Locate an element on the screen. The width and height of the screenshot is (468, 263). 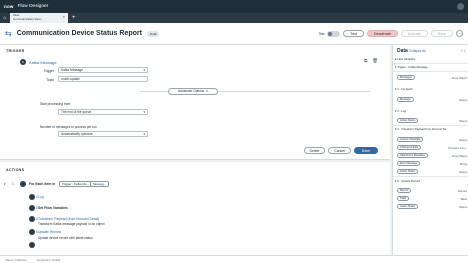
action-row-update-record: 5 Update Record is located at coordinates (195, 232).